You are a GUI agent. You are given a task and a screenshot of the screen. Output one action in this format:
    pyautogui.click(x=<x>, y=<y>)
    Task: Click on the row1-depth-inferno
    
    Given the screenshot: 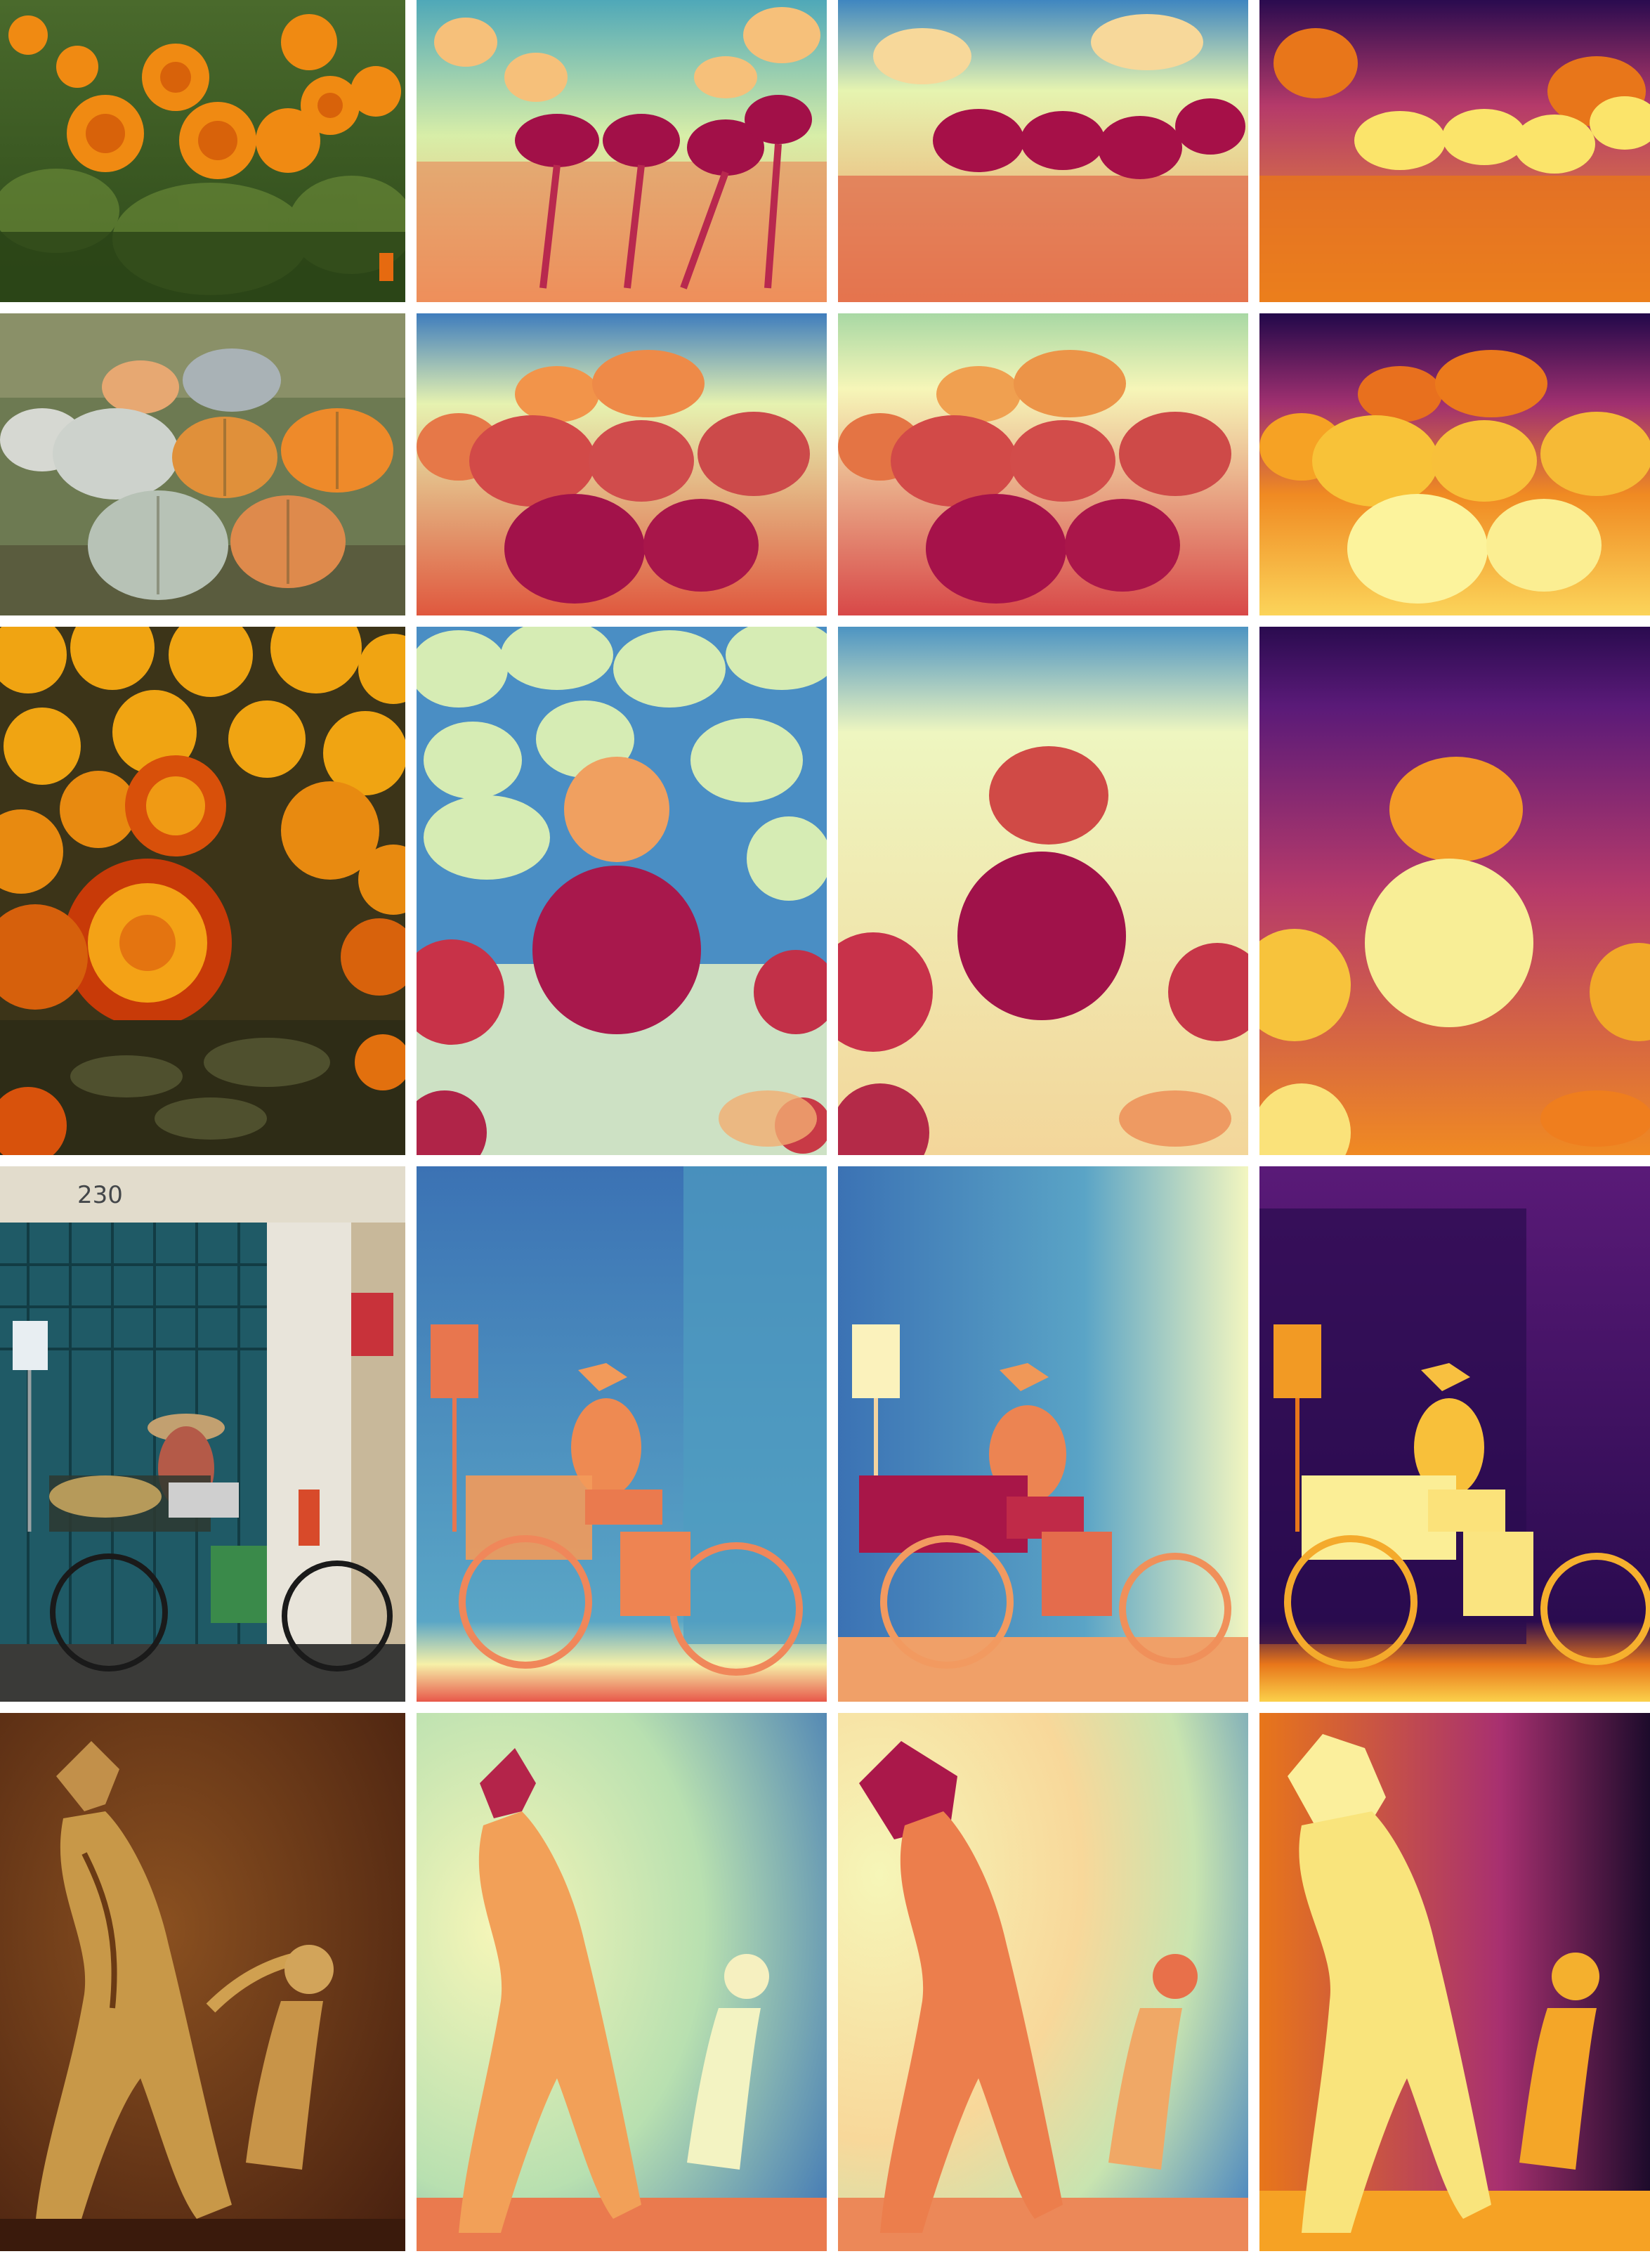 What is the action you would take?
    pyautogui.click(x=1454, y=151)
    